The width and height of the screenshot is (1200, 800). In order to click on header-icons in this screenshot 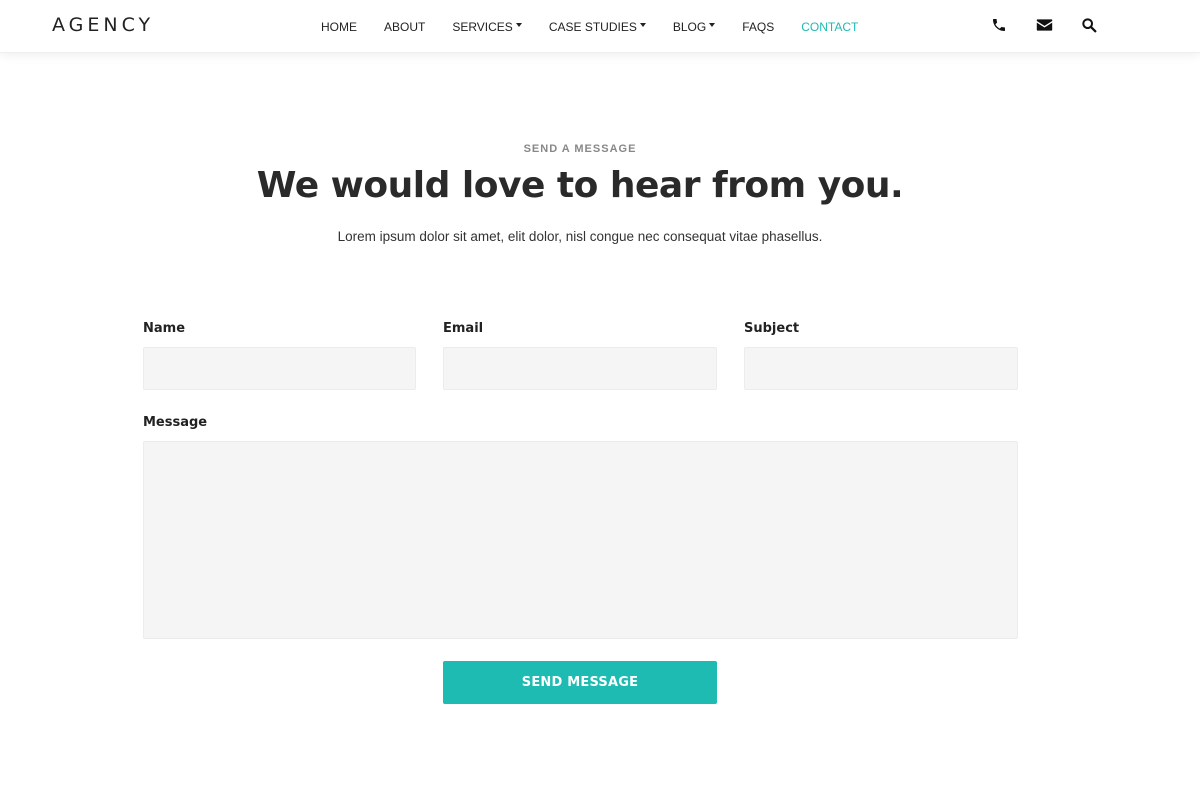, I will do `click(1044, 25)`.